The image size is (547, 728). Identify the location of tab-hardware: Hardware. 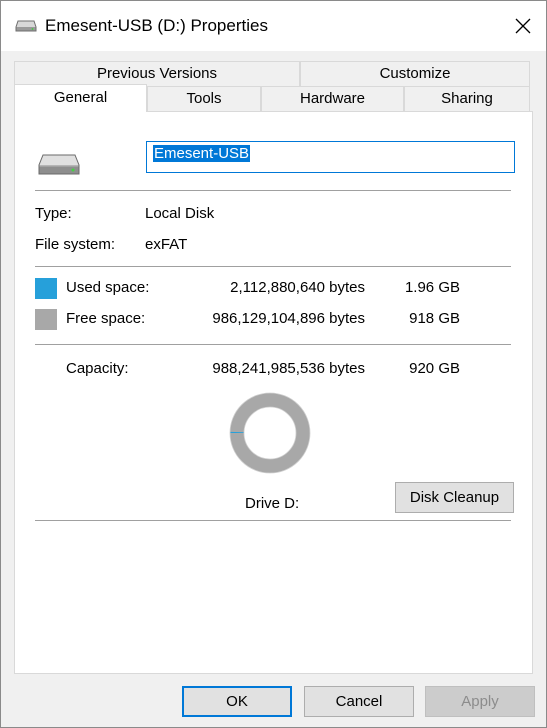
(332, 98).